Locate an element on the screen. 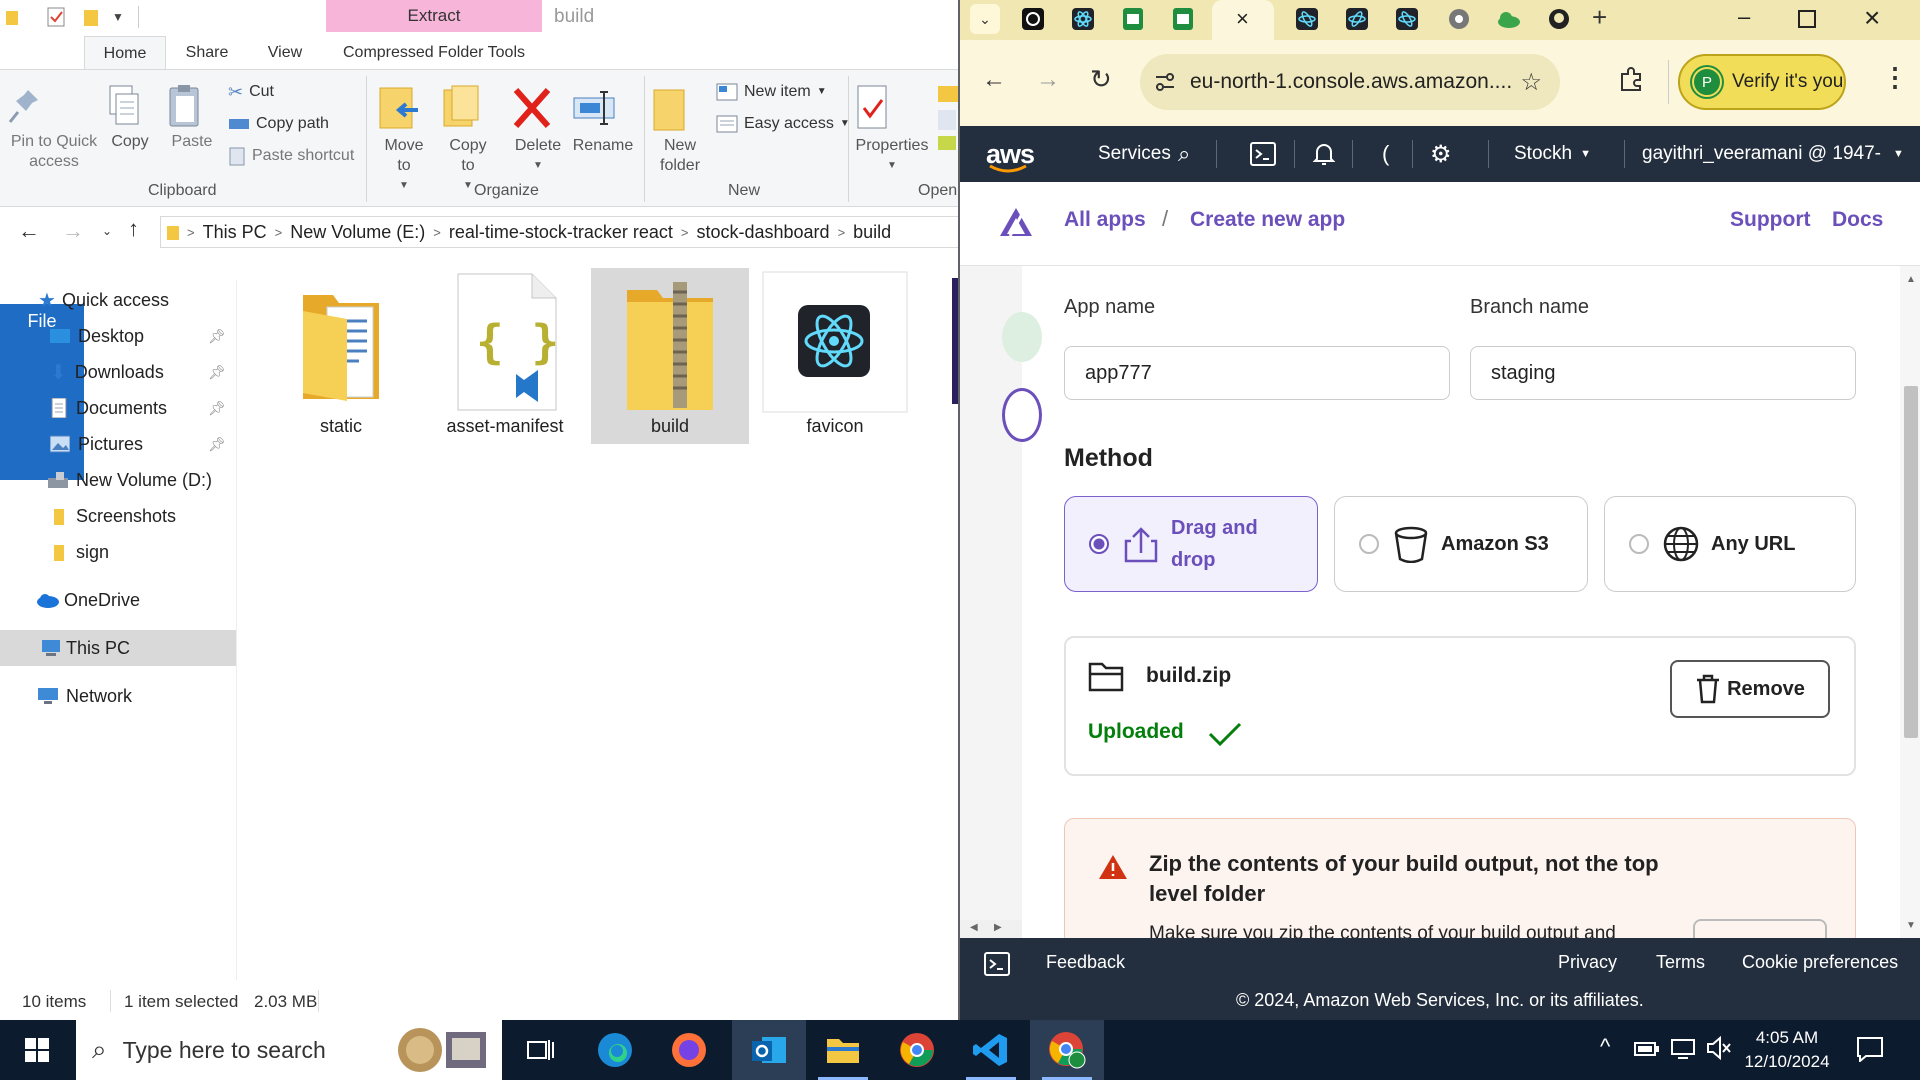  radio-selected is located at coordinates (1099, 544).